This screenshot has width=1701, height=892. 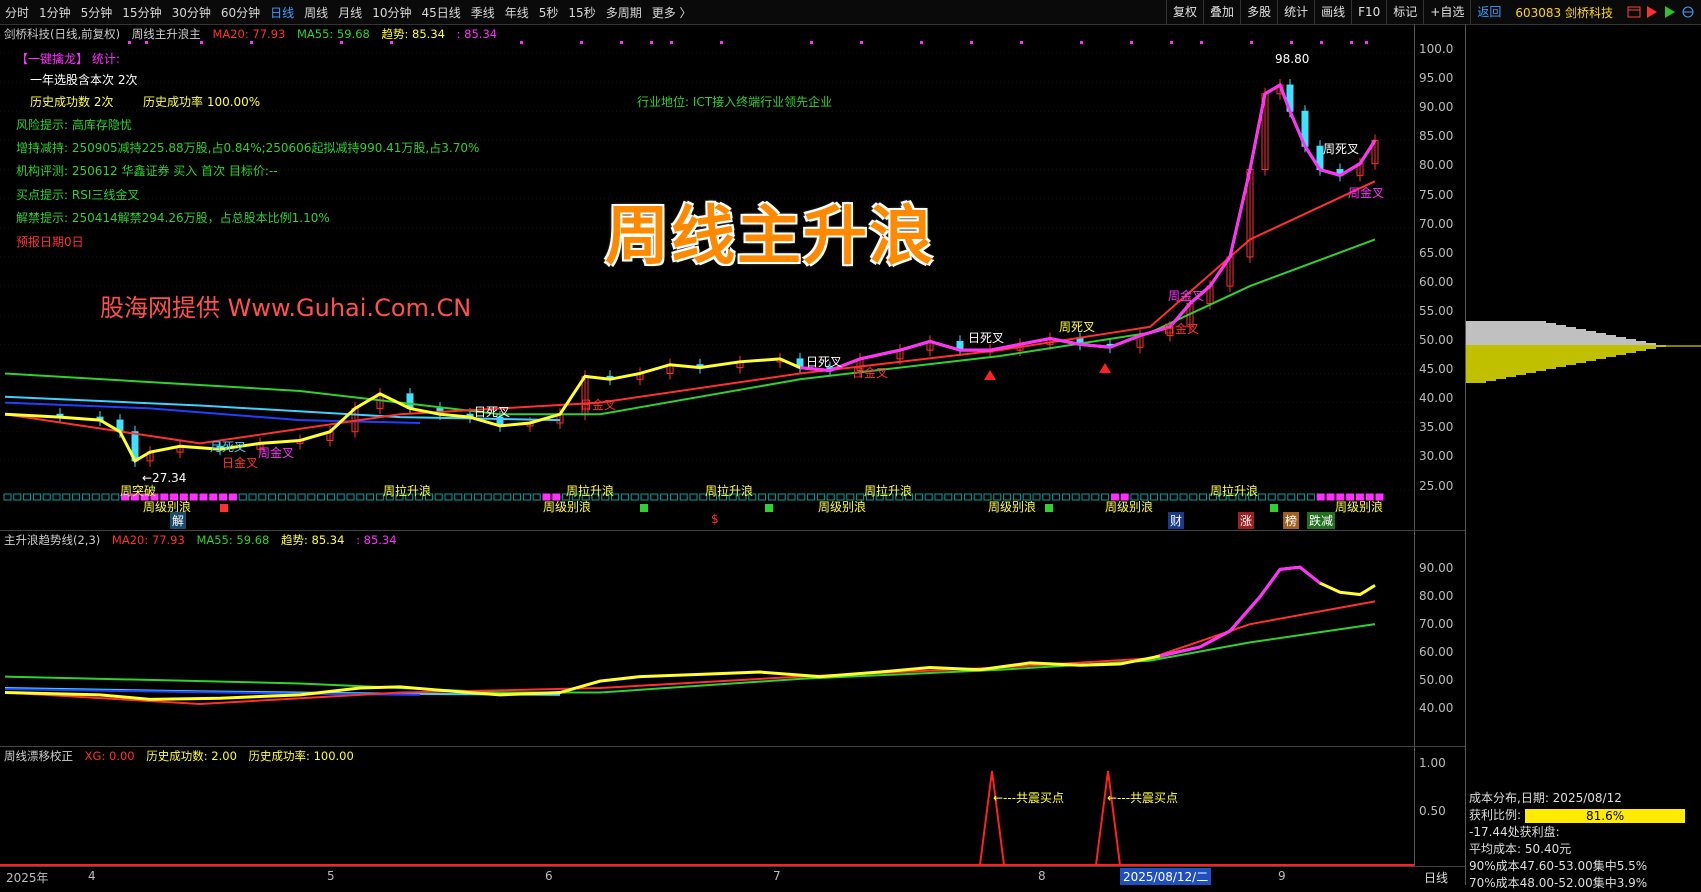 What do you see at coordinates (1436, 398) in the screenshot?
I see `y-tick: 40.00` at bounding box center [1436, 398].